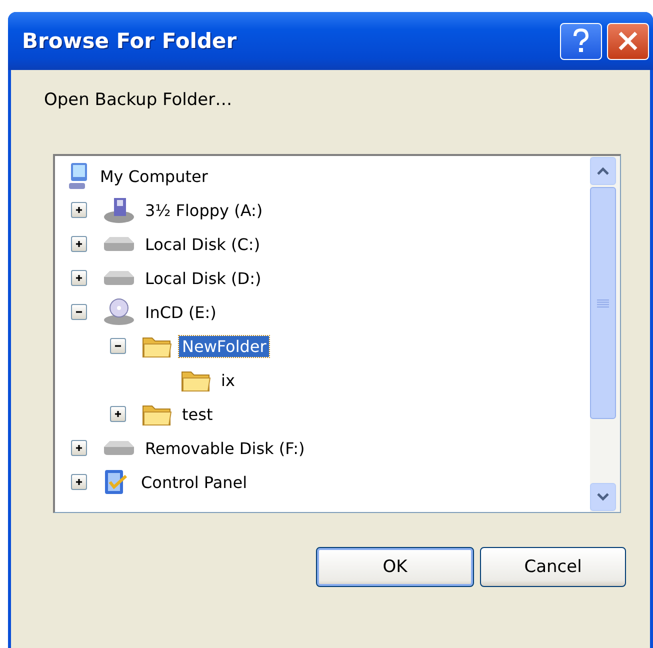 This screenshot has height=648, width=653. Describe the element at coordinates (119, 210) in the screenshot. I see `floppy-drive-icon` at that location.